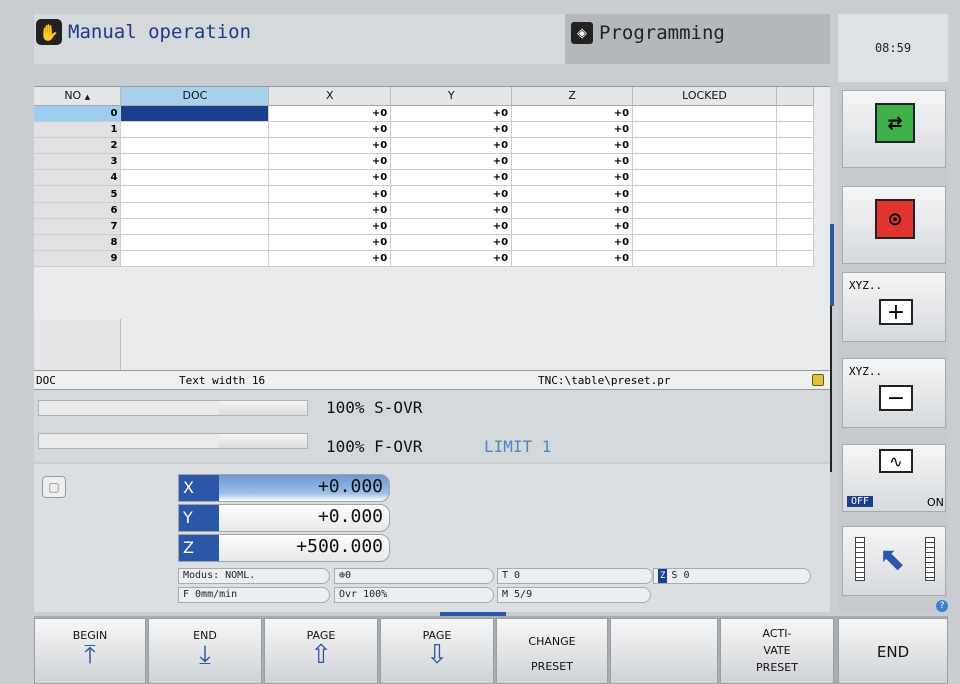  Describe the element at coordinates (78, 227) in the screenshot. I see `table-cell-no: 7` at that location.